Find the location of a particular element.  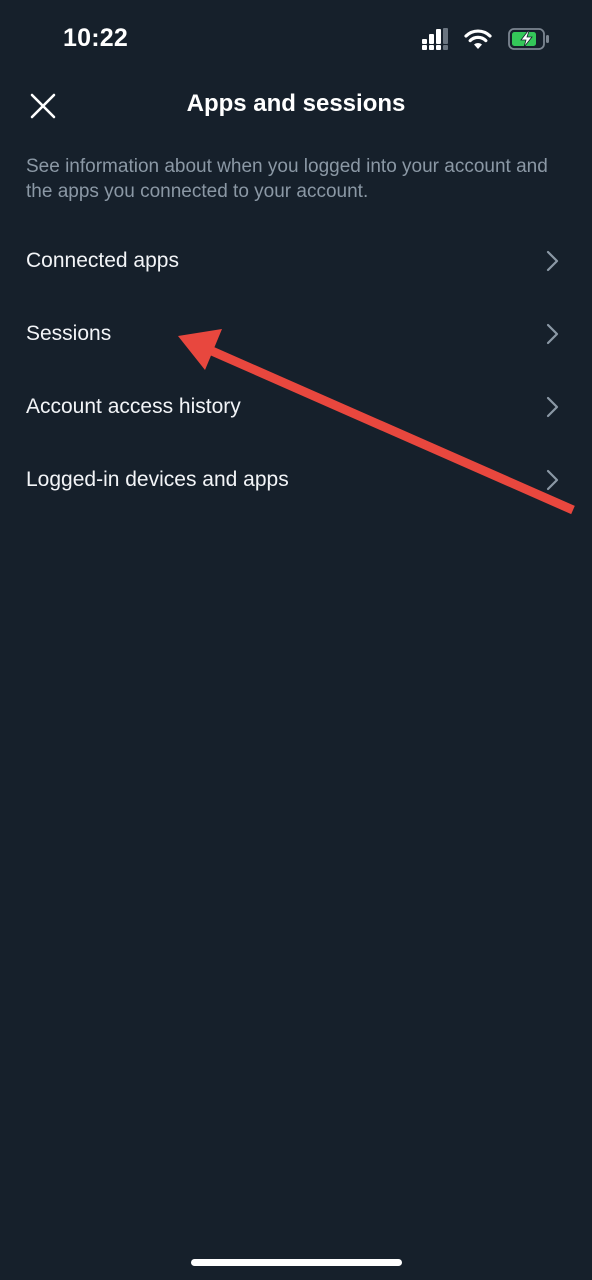

battery-charging-icon is located at coordinates (528, 39).